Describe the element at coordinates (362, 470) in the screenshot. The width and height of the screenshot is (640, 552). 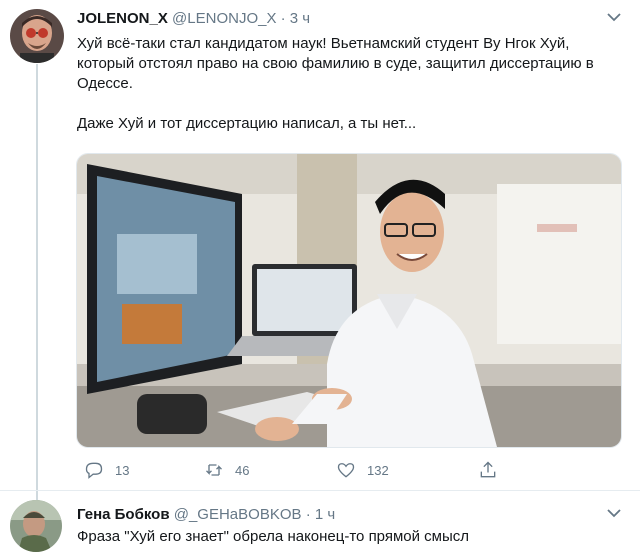
I see `like-button: 132` at that location.